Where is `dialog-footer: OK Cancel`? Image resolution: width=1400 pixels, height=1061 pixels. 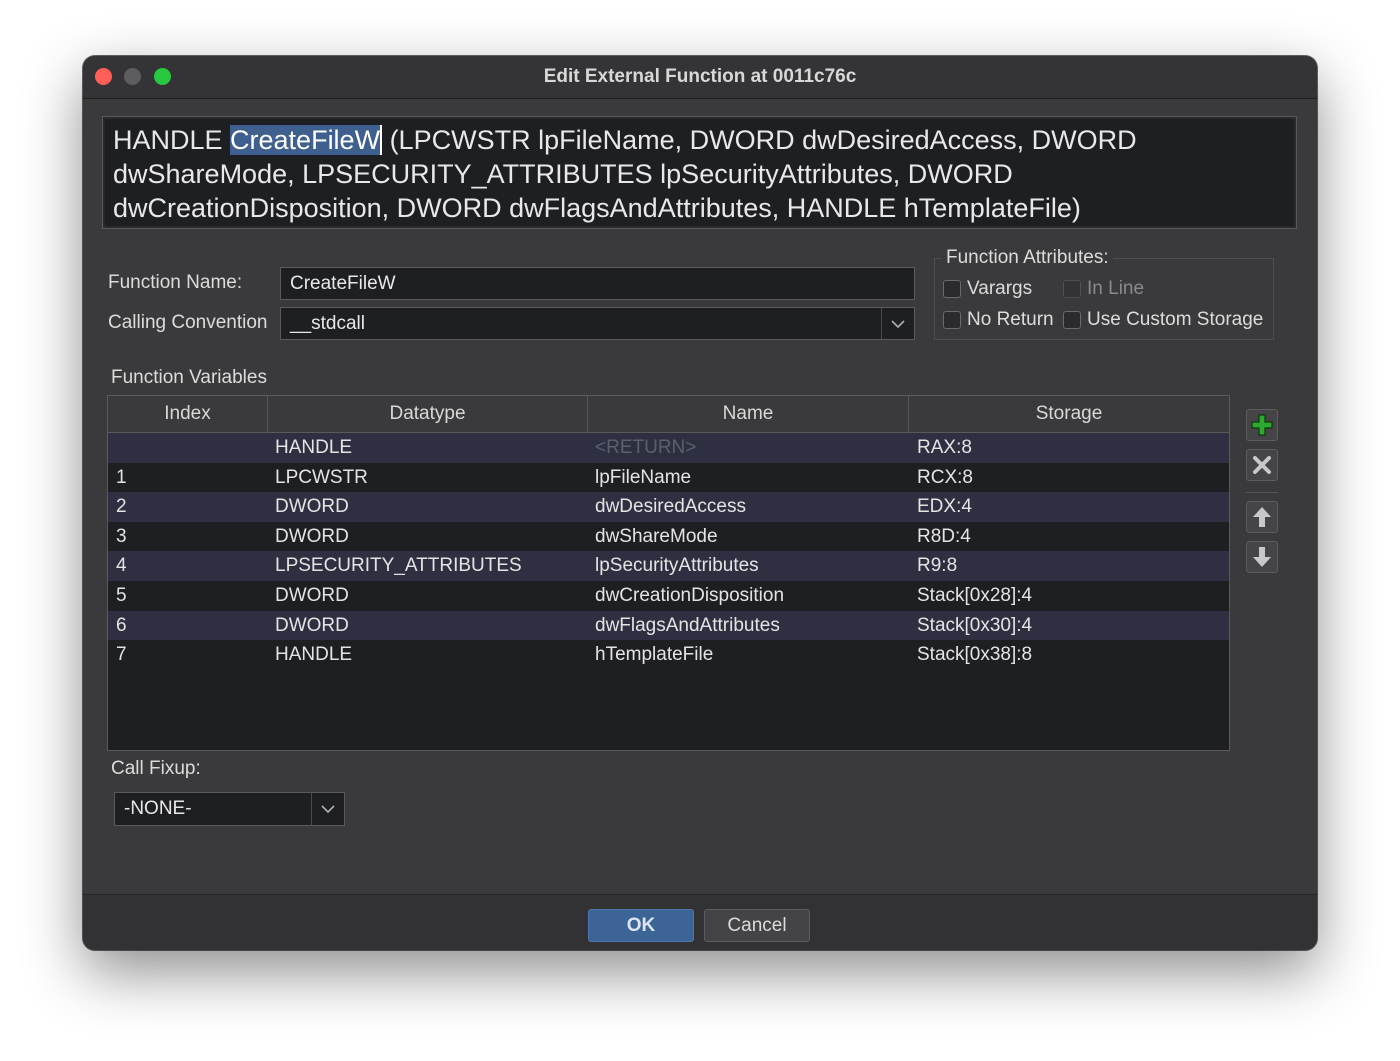 dialog-footer: OK Cancel is located at coordinates (700, 922).